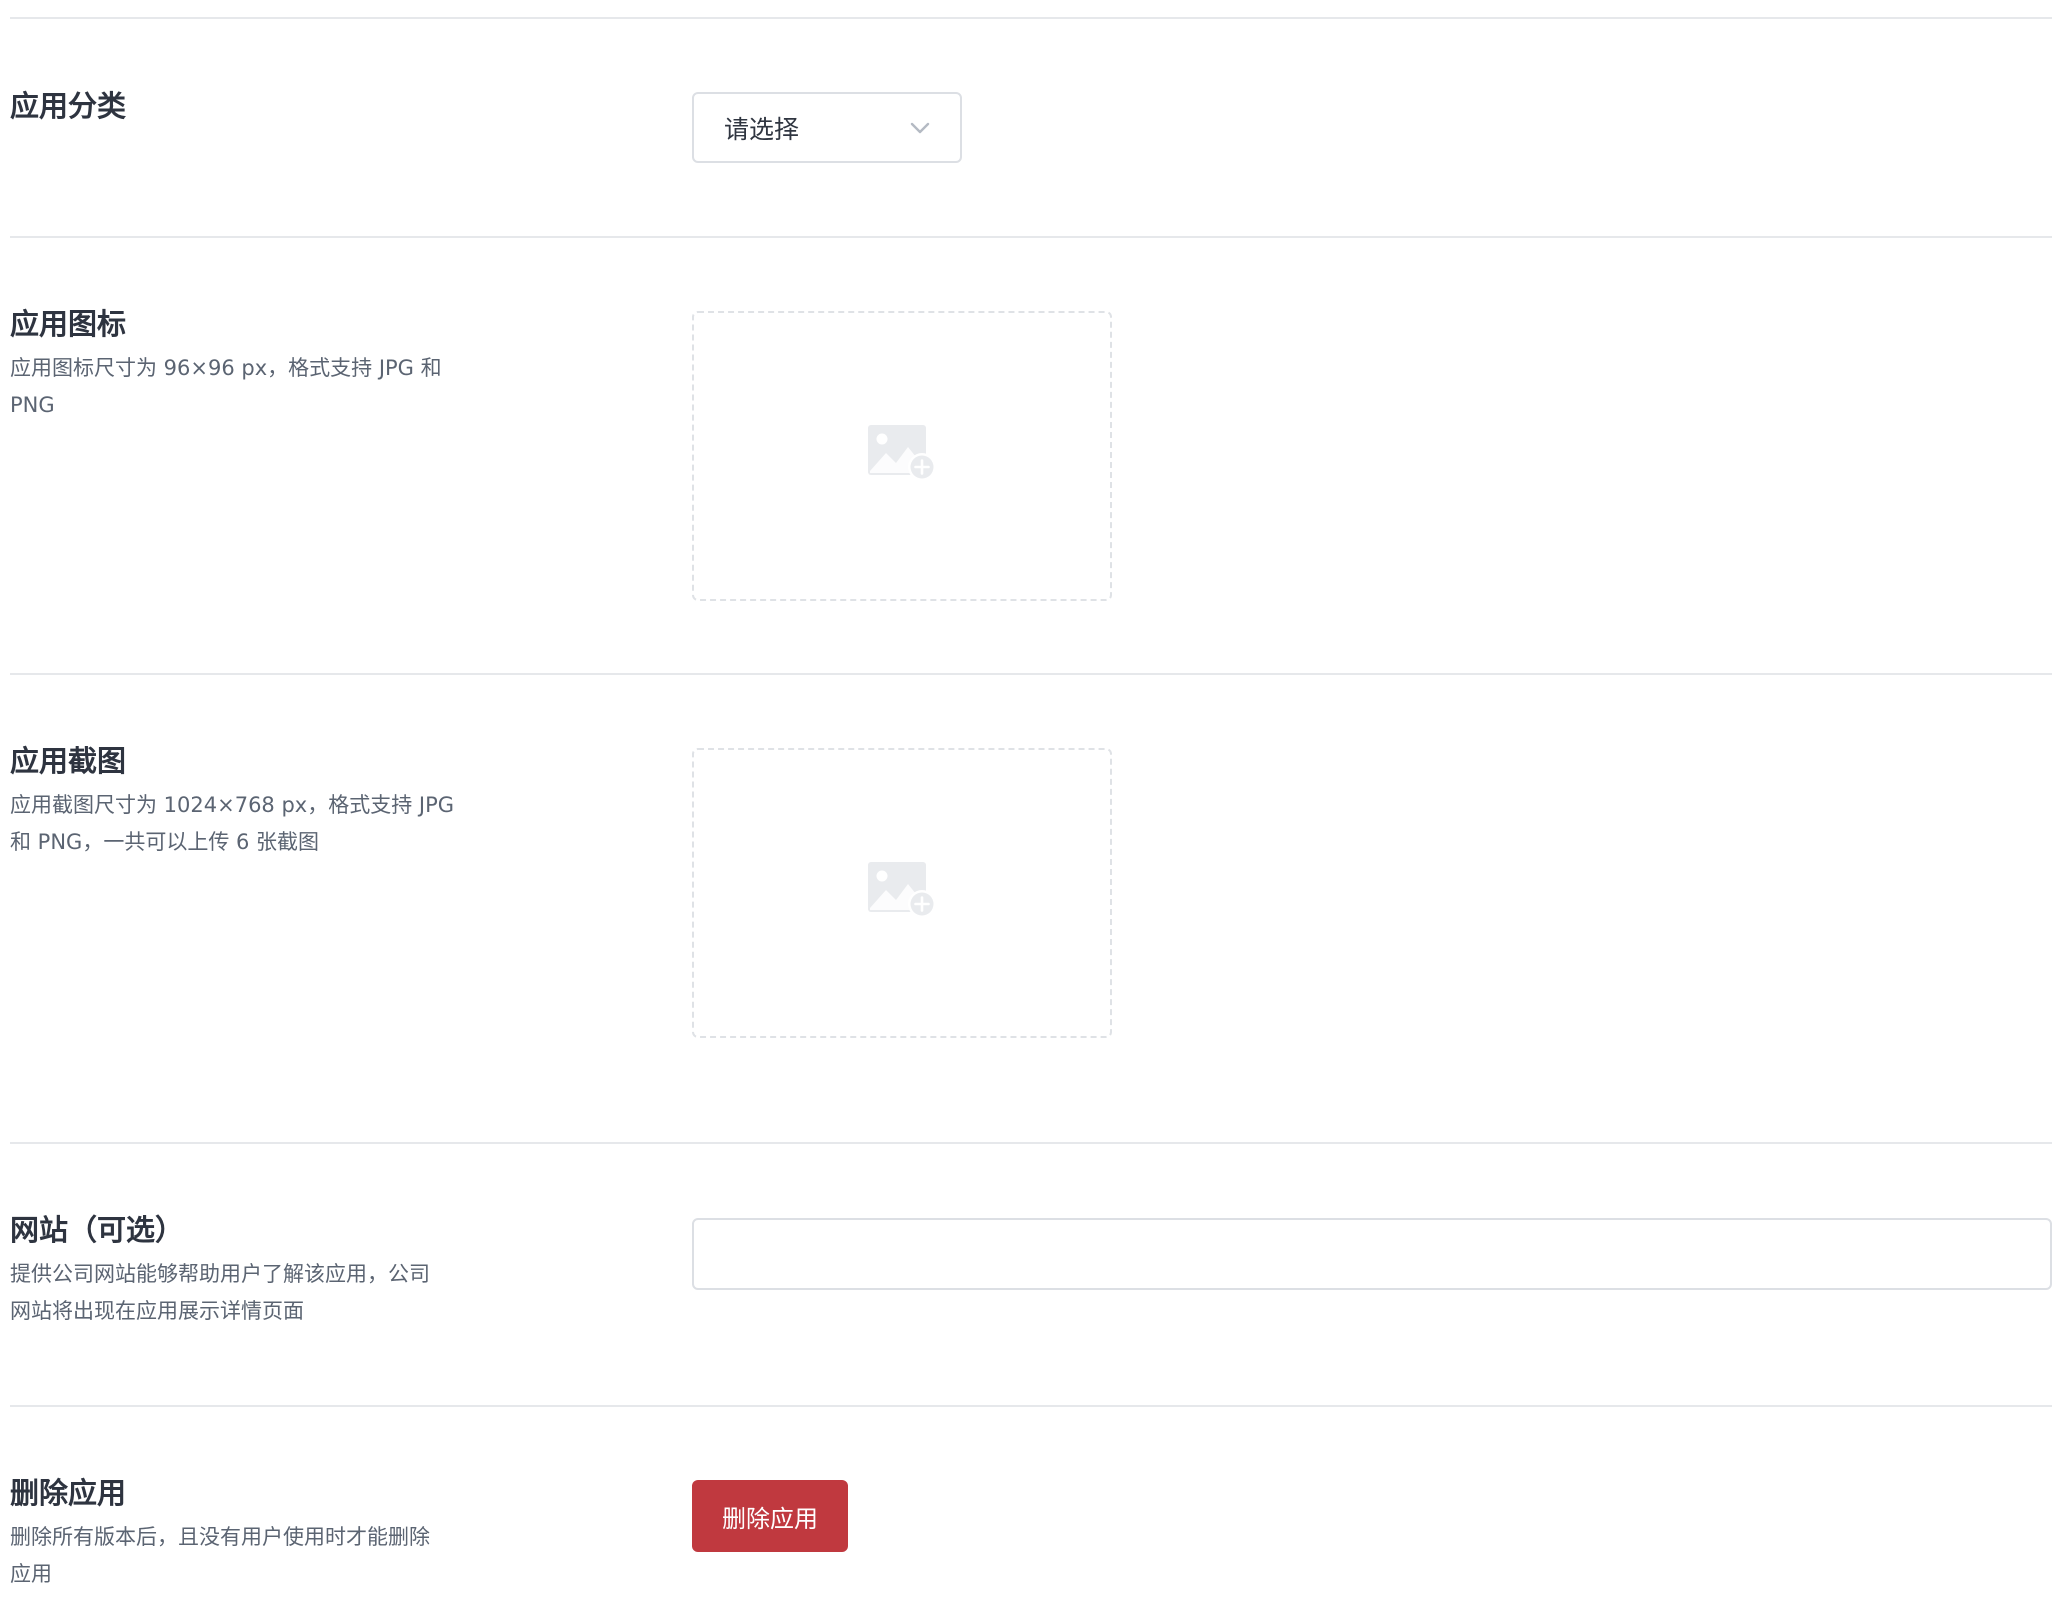 The width and height of the screenshot is (2060, 1600). I want to click on website-description-line: 网站将出现在应用展示详情页面, so click(157, 1311).